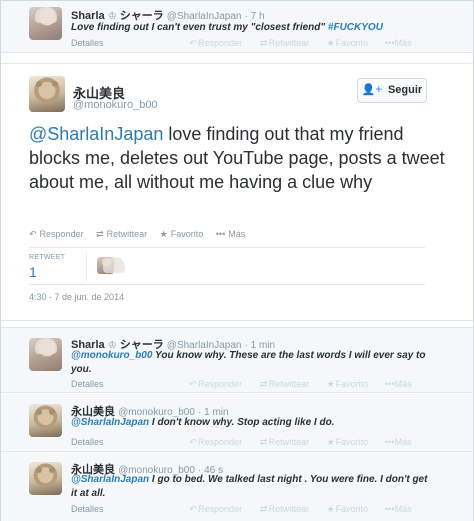  I want to click on hashtag-link: #FUCKYOU, so click(355, 27).